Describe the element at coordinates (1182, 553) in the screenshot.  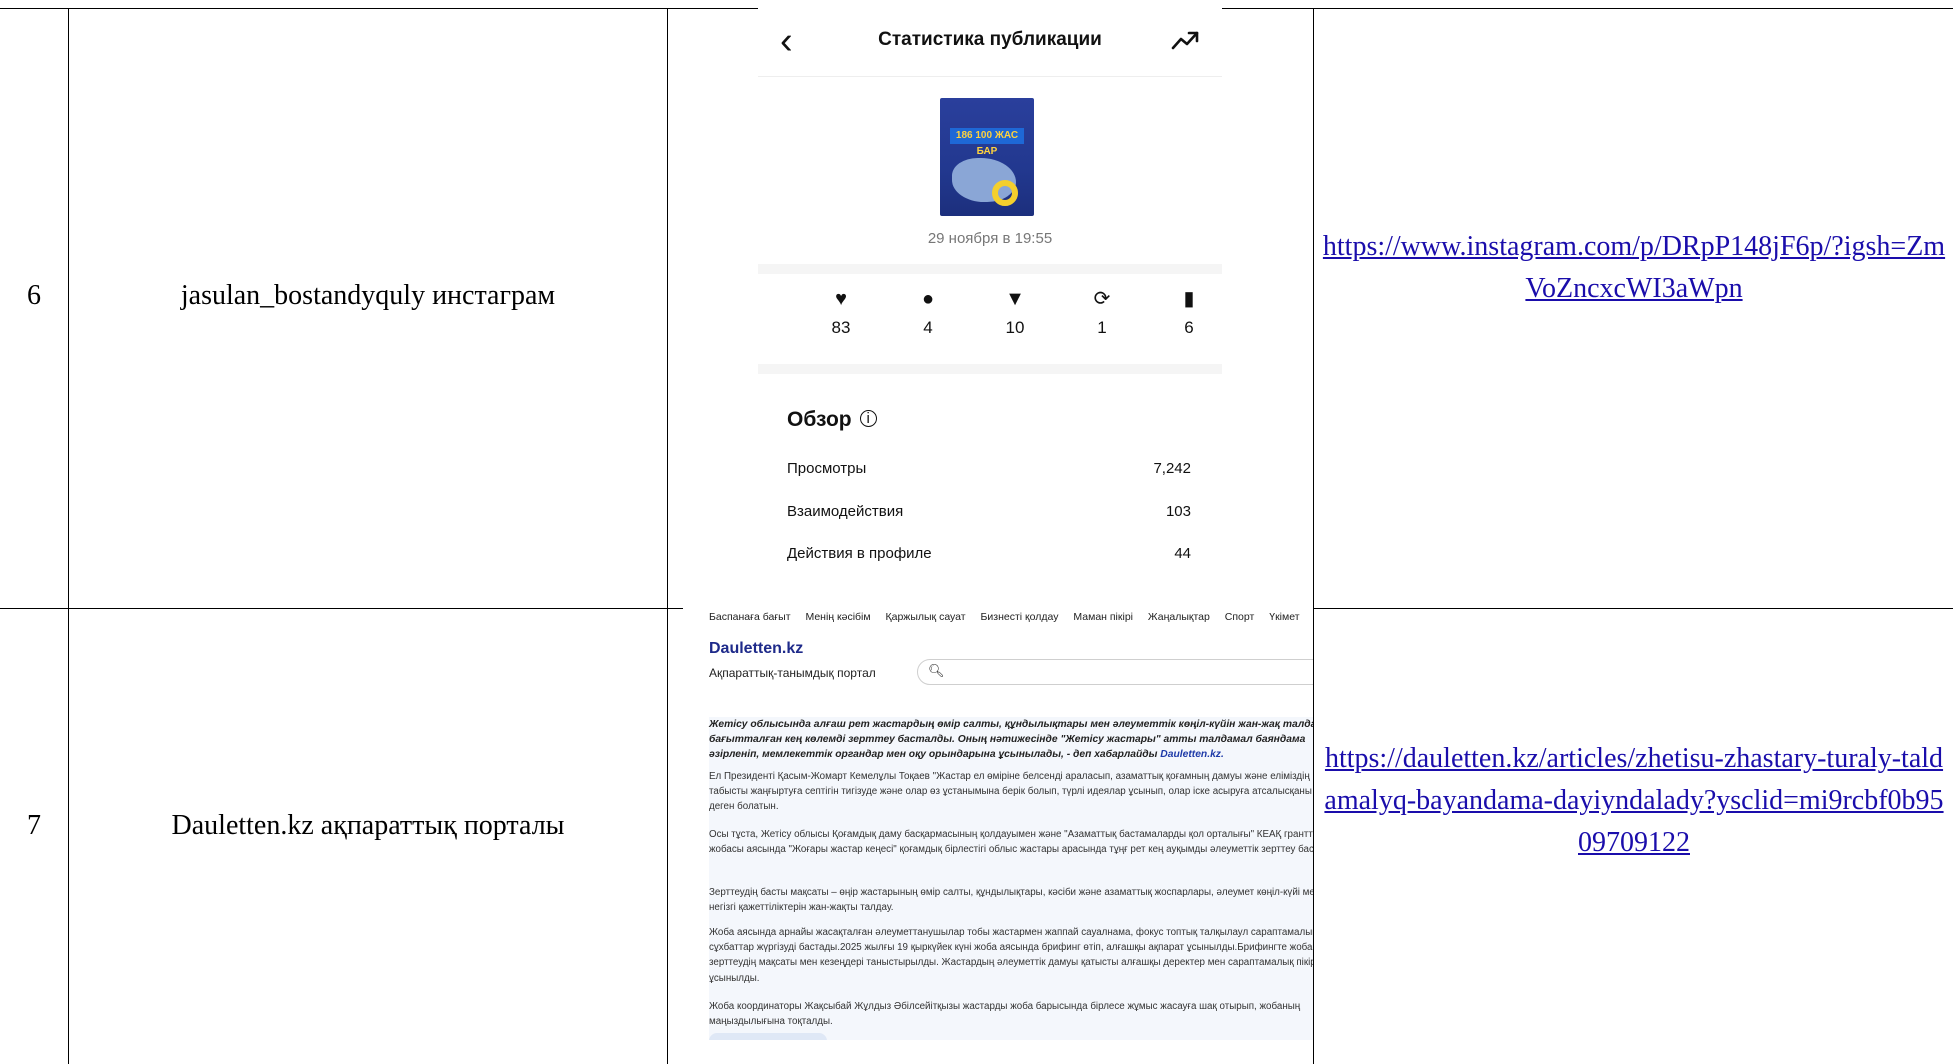
I see `metric-value: 44` at that location.